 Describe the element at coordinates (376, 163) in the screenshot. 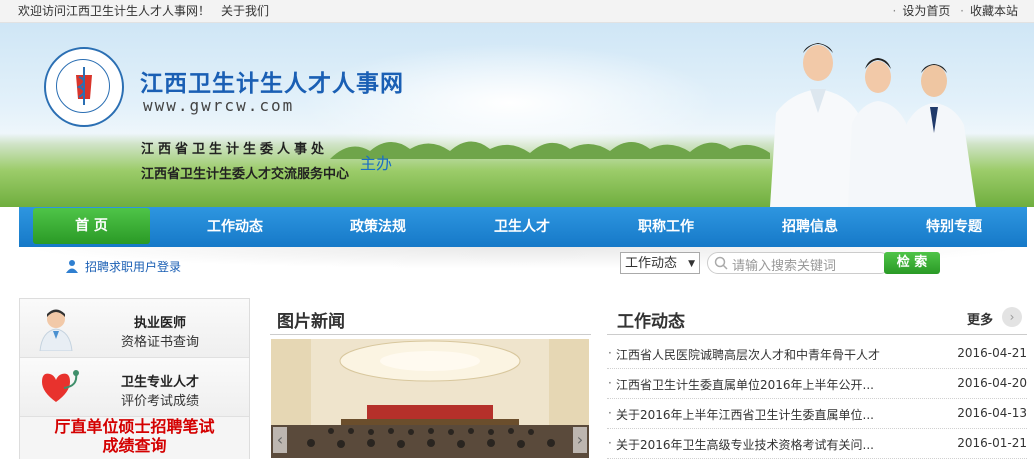

I see `host-label: 主办` at that location.